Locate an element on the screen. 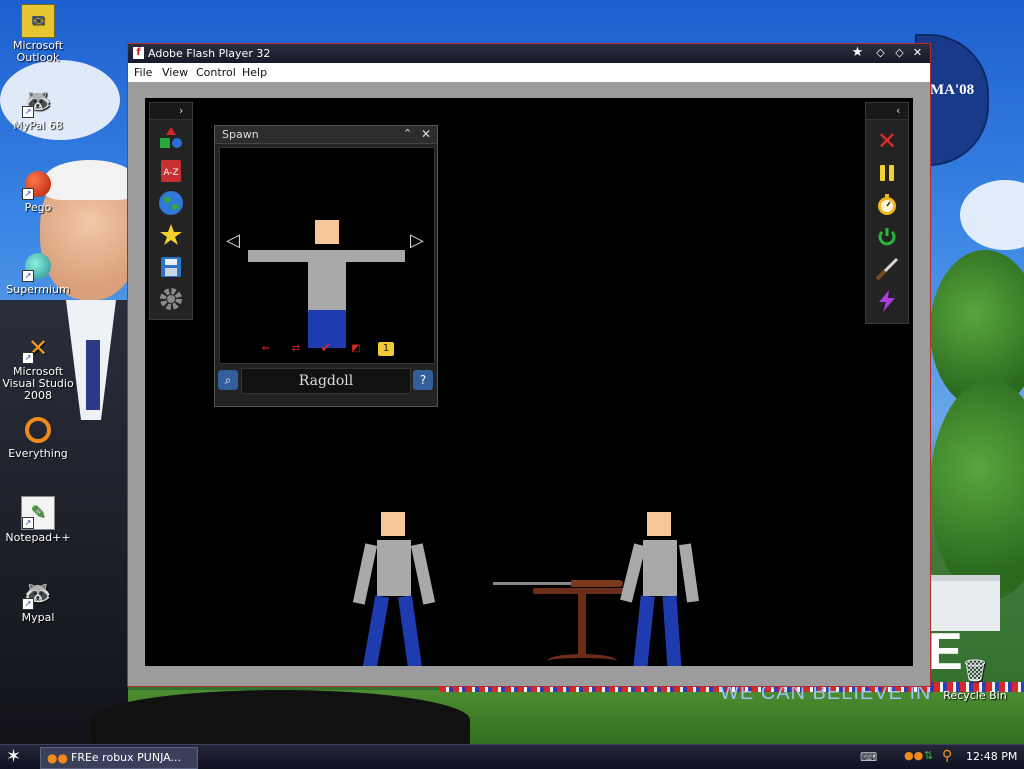 Image resolution: width=1024 pixels, height=769 pixels. lightning-icon is located at coordinates (887, 301).